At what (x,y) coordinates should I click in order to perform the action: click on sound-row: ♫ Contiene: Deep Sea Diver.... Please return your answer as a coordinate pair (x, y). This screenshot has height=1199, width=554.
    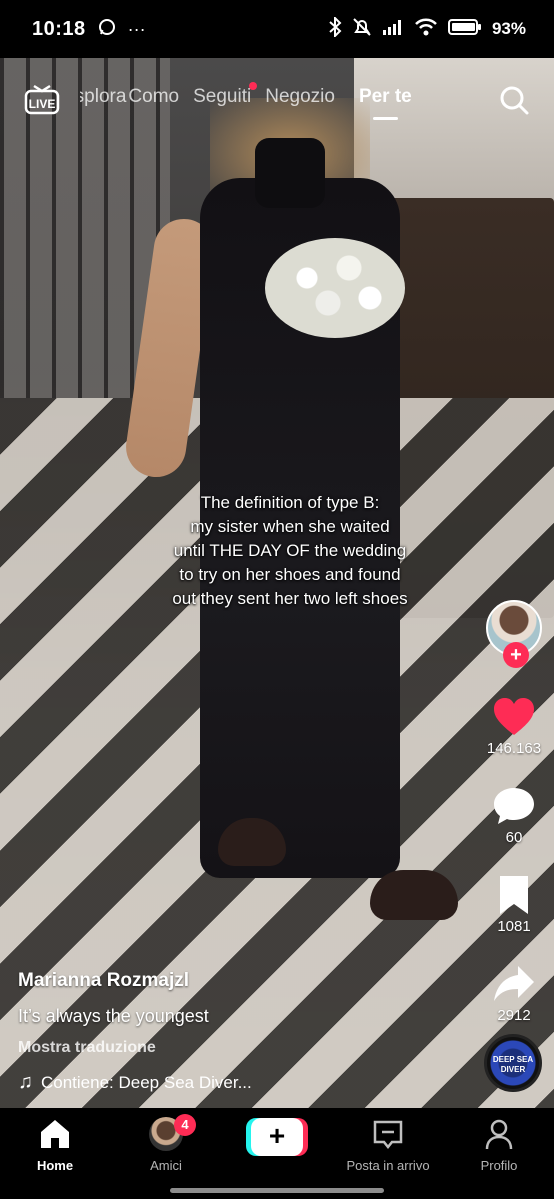
    Looking at the image, I should click on (135, 1082).